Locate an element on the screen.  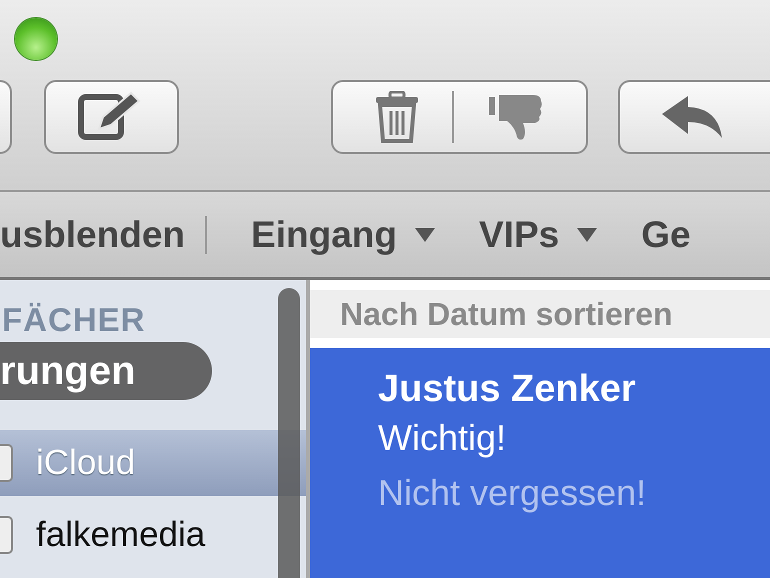
section-heading: FÄCHER is located at coordinates (74, 320).